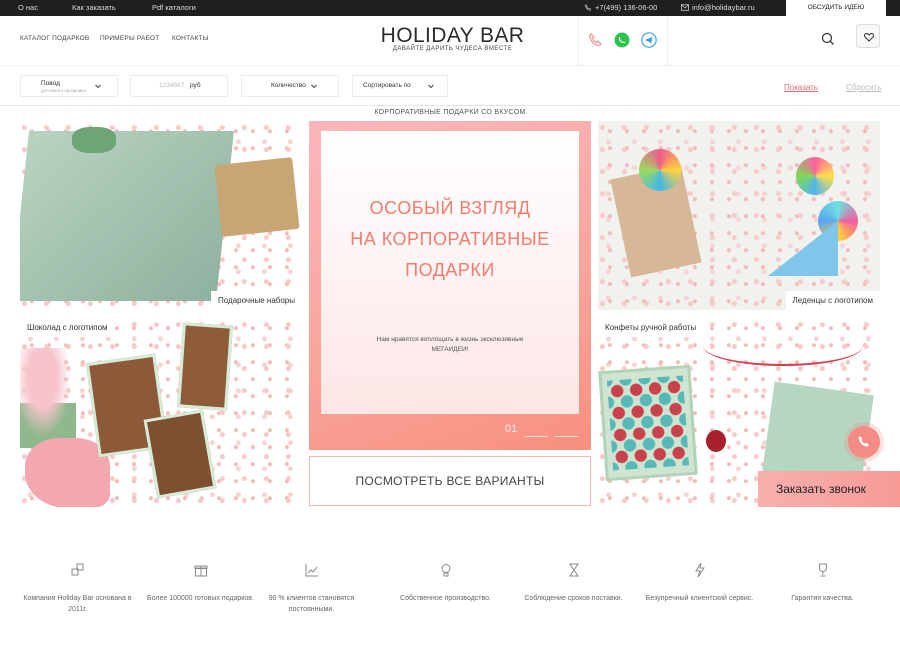 This screenshot has height=650, width=900. What do you see at coordinates (450, 239) in the screenshot?
I see `hero-title: ОСОБЫЙ ВЗГЛЯД НА КОРПОРАТИВНЫЕ ПОДАРКИ` at bounding box center [450, 239].